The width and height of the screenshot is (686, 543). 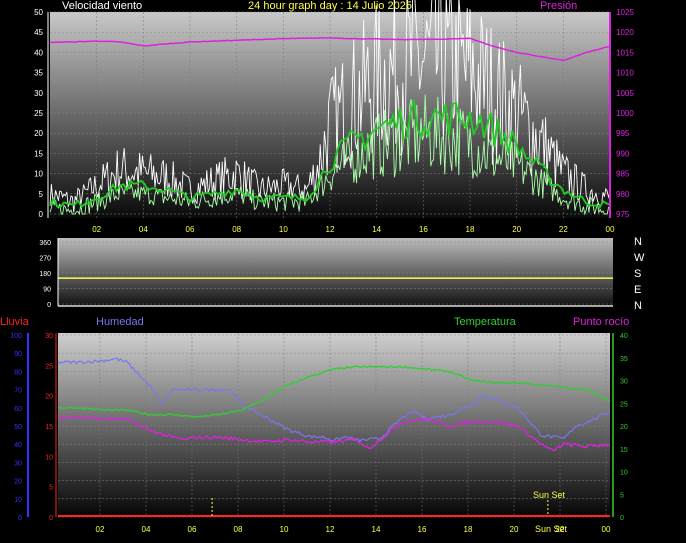 I want to click on humidity-axis-label: Humedad, so click(x=120, y=322).